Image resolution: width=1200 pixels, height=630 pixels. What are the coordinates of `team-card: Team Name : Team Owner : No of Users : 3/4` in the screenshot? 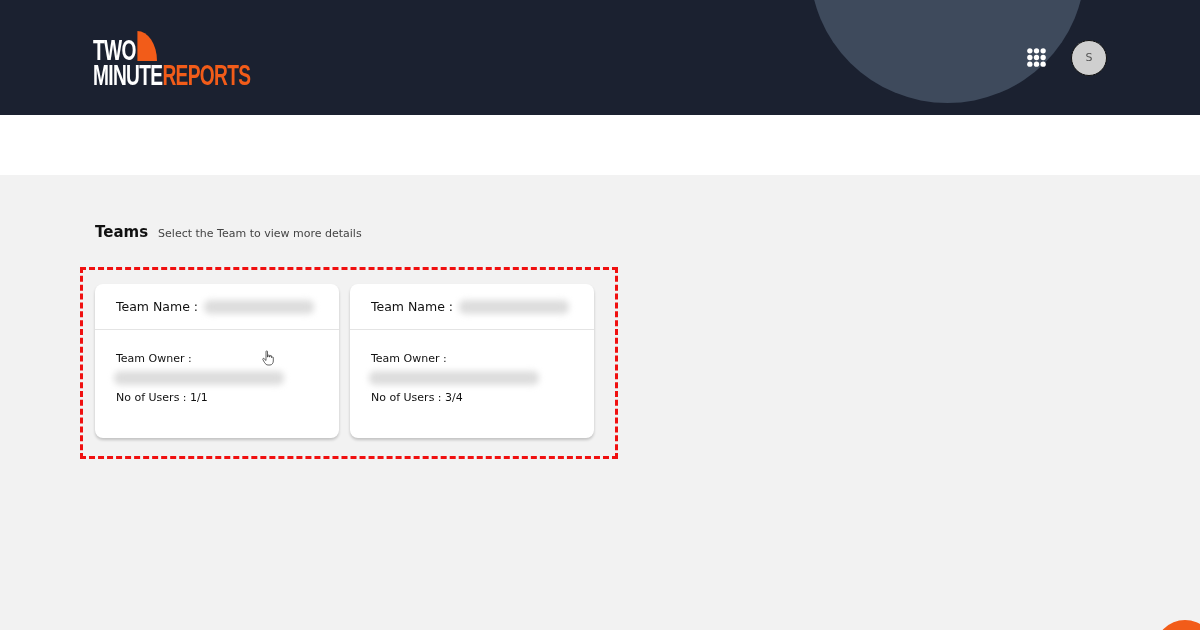 It's located at (472, 361).